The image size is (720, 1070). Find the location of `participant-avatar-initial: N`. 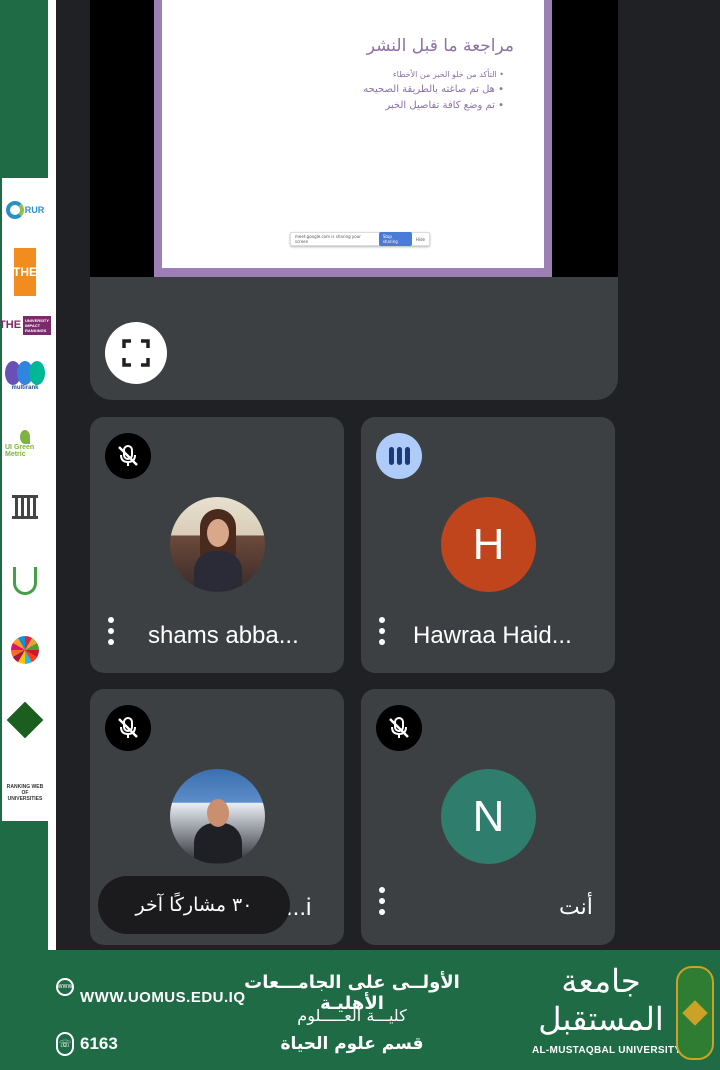

participant-avatar-initial: N is located at coordinates (488, 816).